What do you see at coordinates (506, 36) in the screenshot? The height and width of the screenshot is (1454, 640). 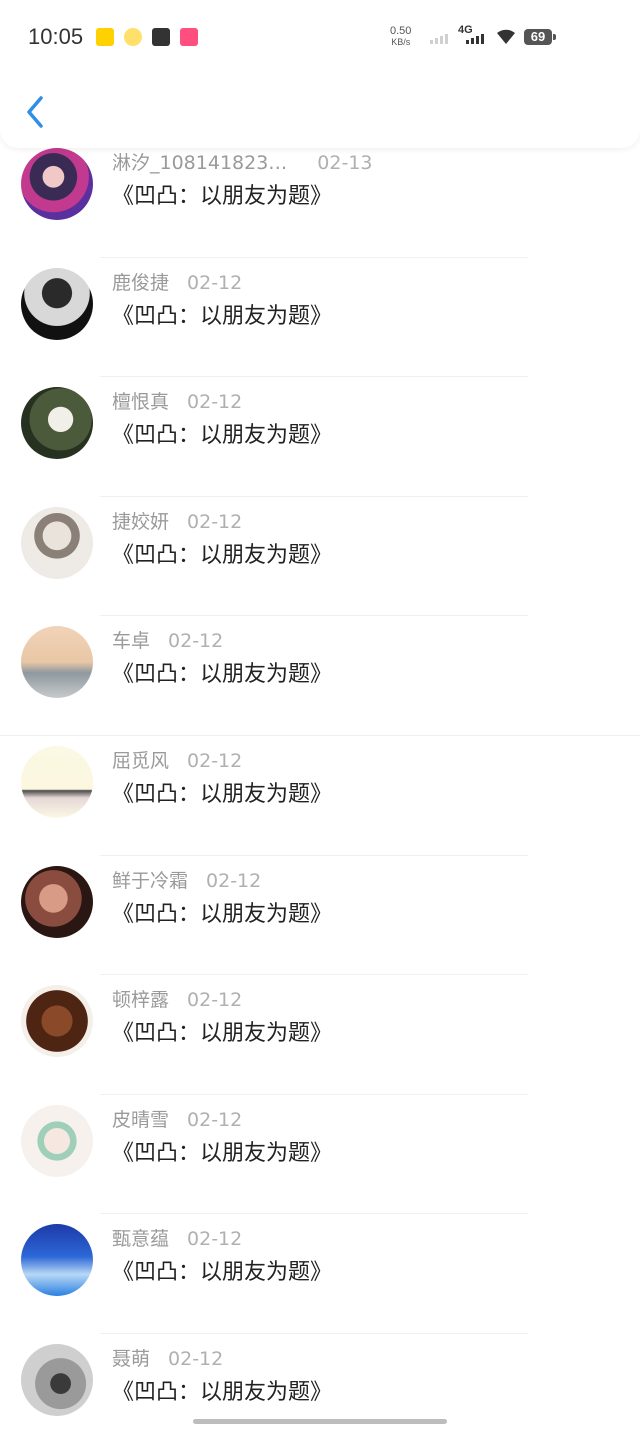 I see `wifi-icon` at bounding box center [506, 36].